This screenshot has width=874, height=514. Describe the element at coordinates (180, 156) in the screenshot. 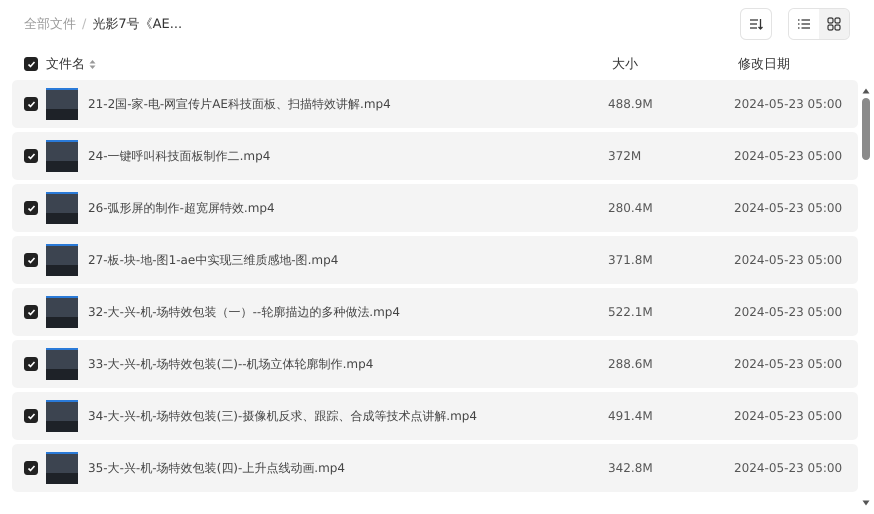

I see `file-name: 24-一键呼叫科技面板制作二.mp4` at that location.